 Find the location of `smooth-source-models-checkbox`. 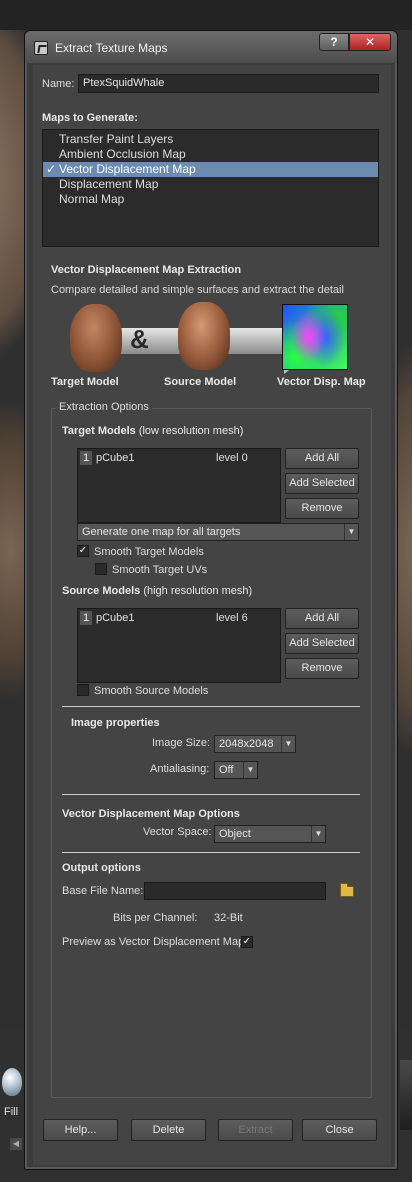

smooth-source-models-checkbox is located at coordinates (83, 690).